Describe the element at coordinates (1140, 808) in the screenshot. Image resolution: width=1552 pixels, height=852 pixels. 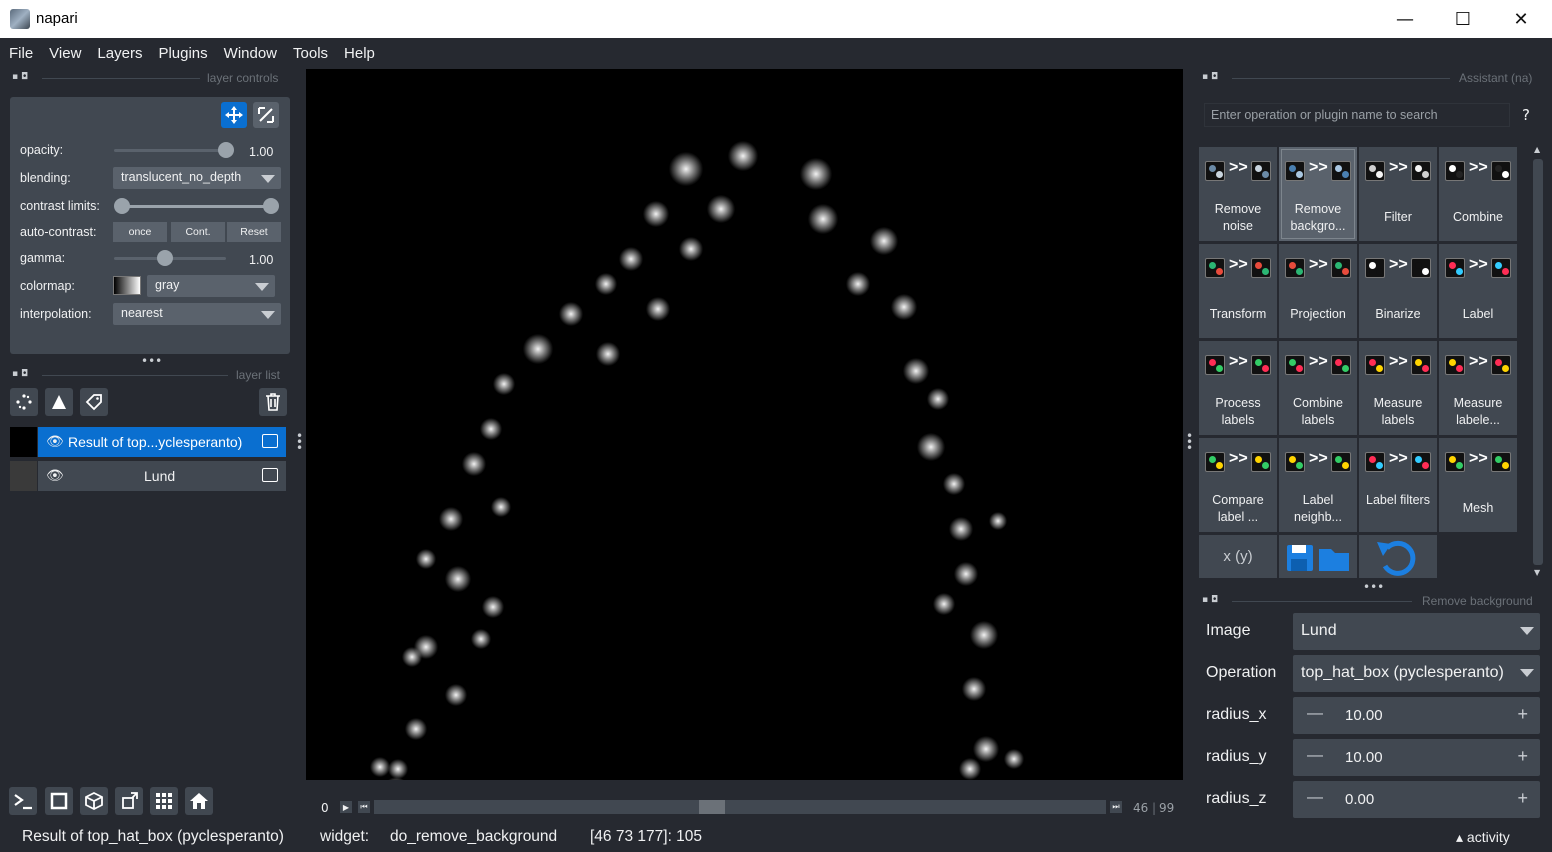
I see `dims-current-value: 46` at that location.